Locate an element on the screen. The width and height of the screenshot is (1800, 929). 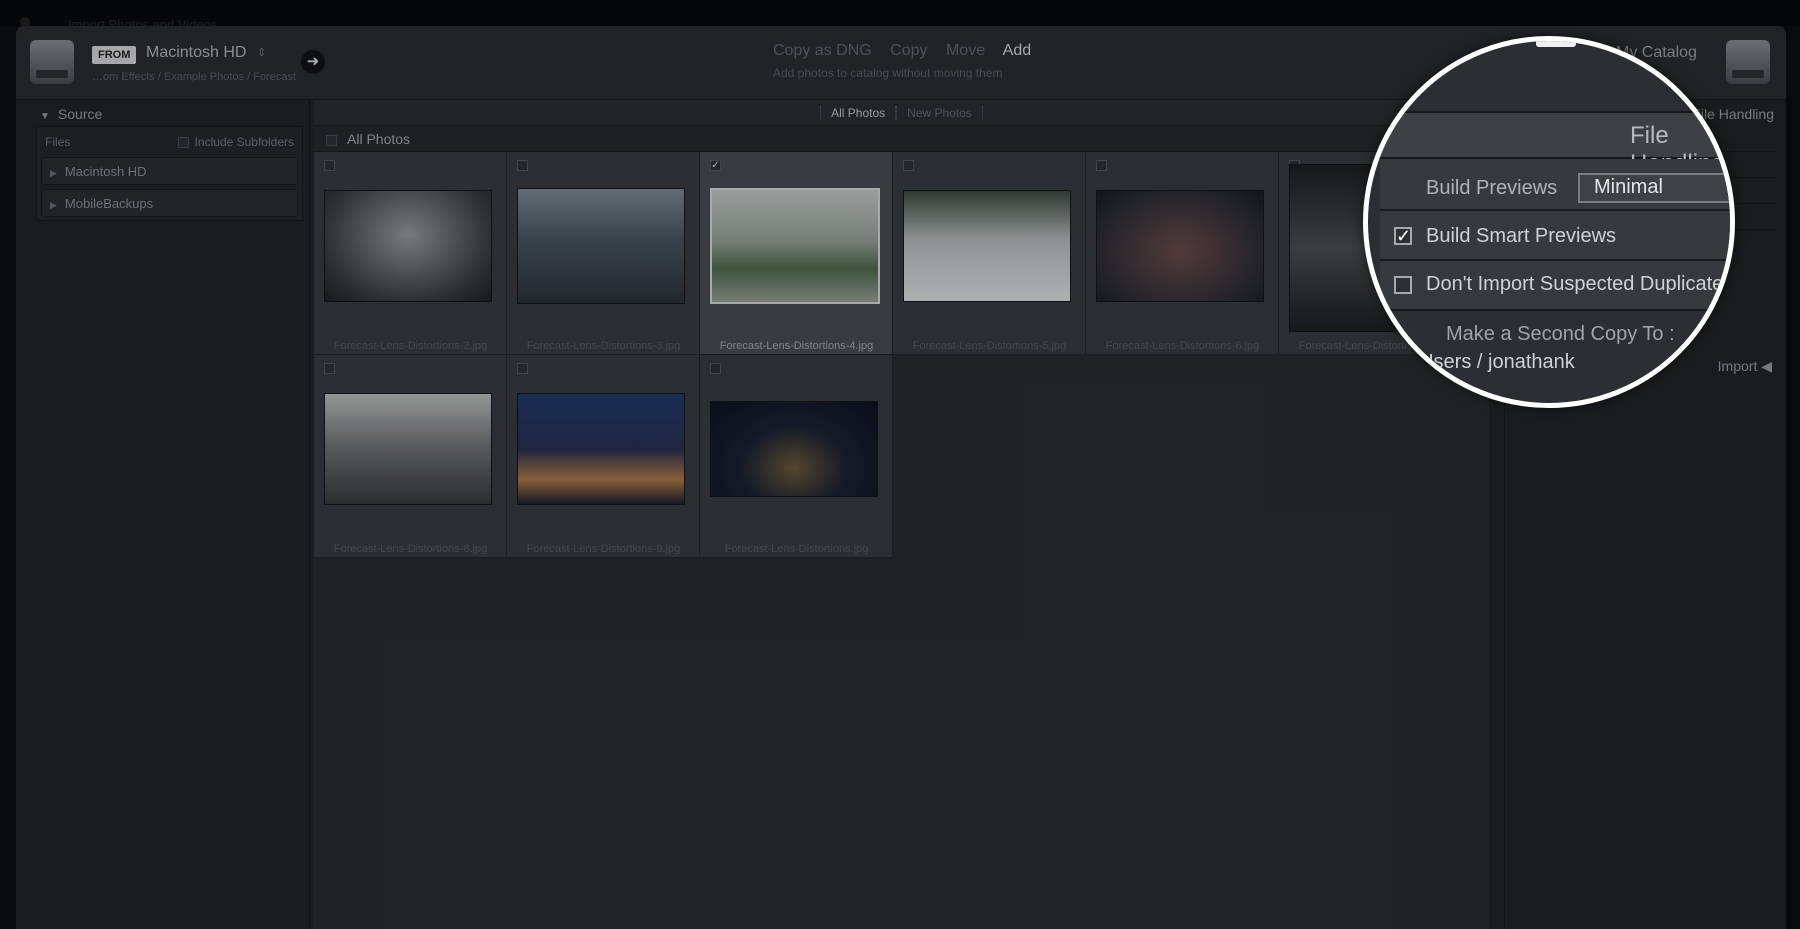
photo-filename: Forecast-Lens-Distortions-3.jpg is located at coordinates (603, 346).